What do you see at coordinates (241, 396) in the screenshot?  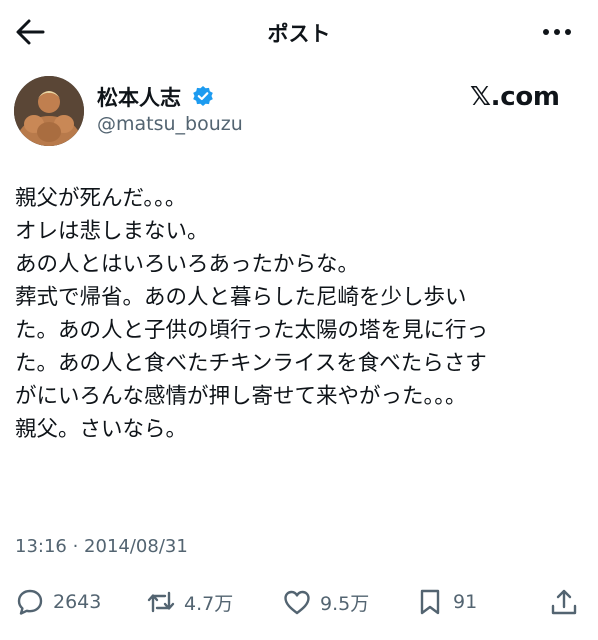 I see `tweet-line: がにいろんな感情が押し寄せて来やがった。。。` at bounding box center [241, 396].